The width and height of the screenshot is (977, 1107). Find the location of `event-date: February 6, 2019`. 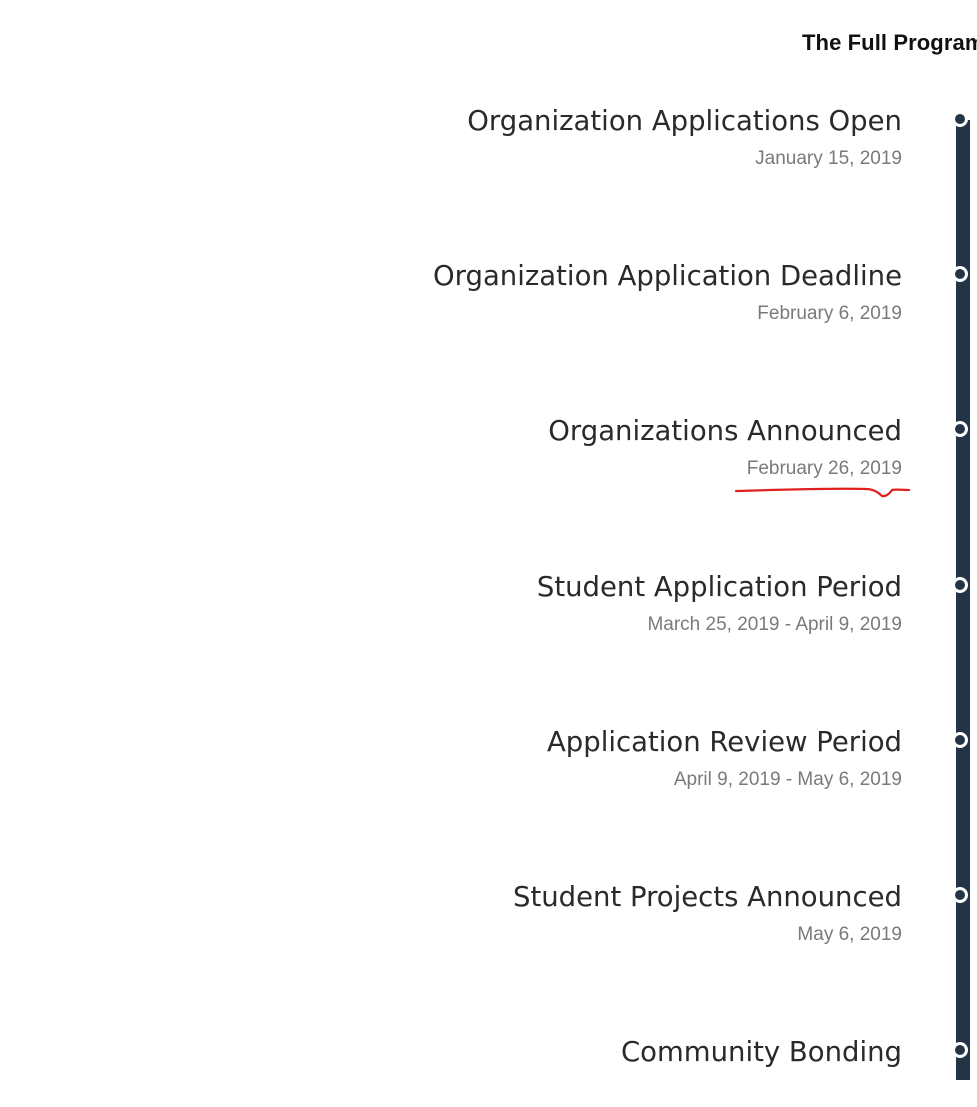

event-date: February 6, 2019 is located at coordinates (829, 313).